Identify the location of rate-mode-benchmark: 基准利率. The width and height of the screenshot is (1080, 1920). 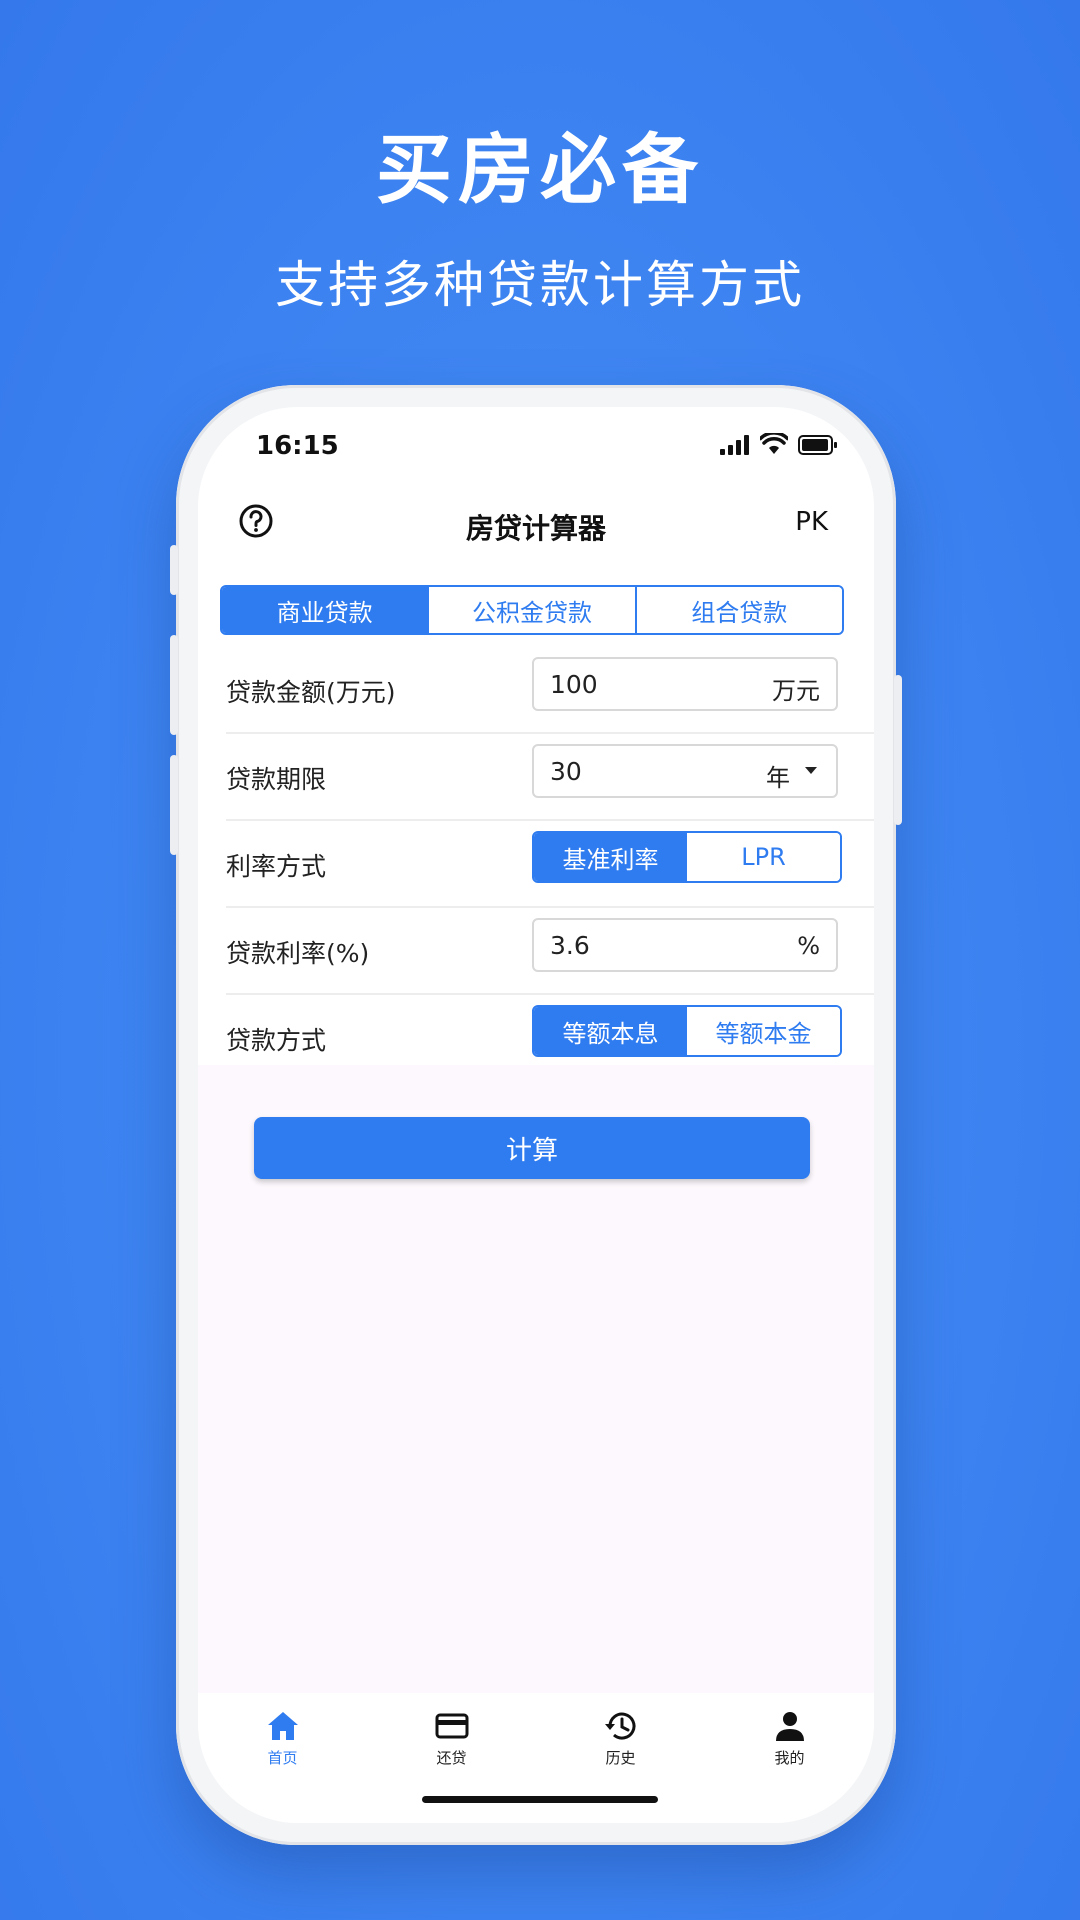
(610, 857).